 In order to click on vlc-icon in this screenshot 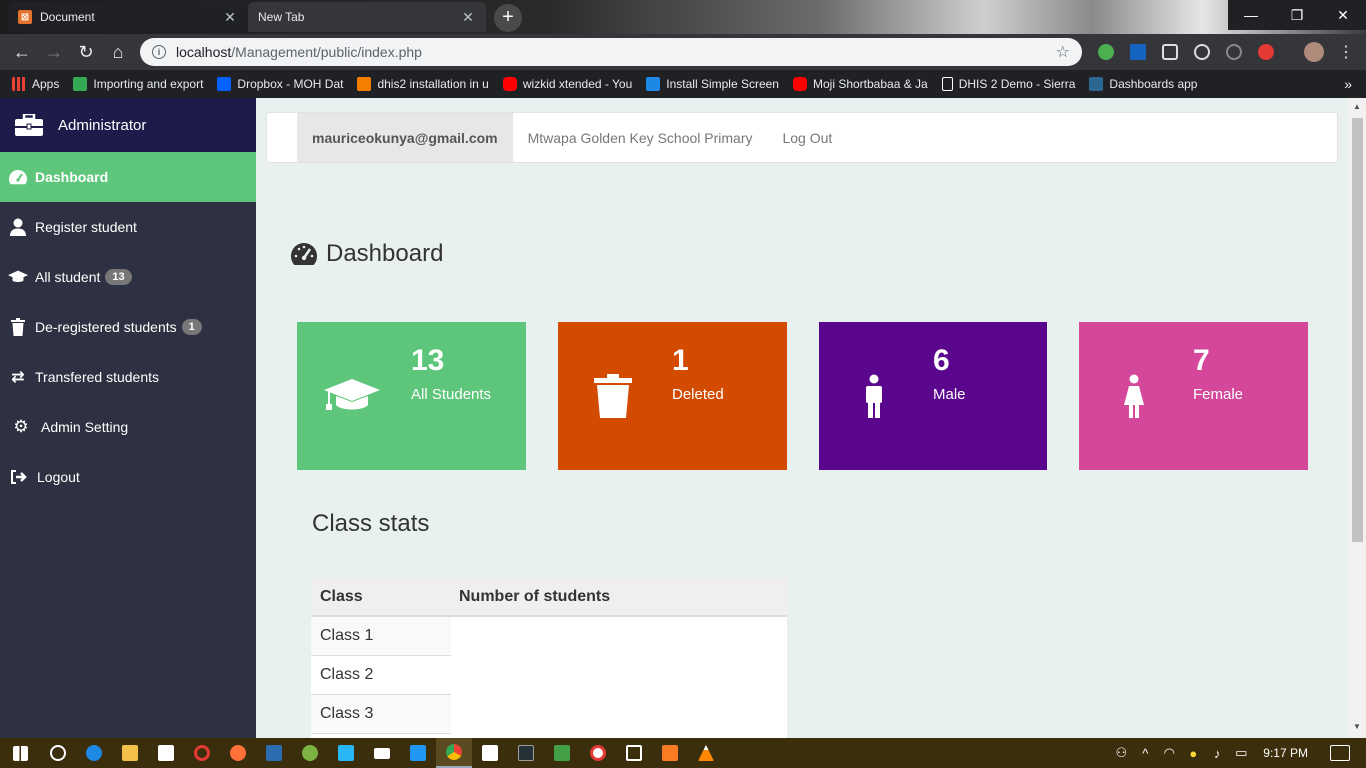, I will do `click(706, 753)`.